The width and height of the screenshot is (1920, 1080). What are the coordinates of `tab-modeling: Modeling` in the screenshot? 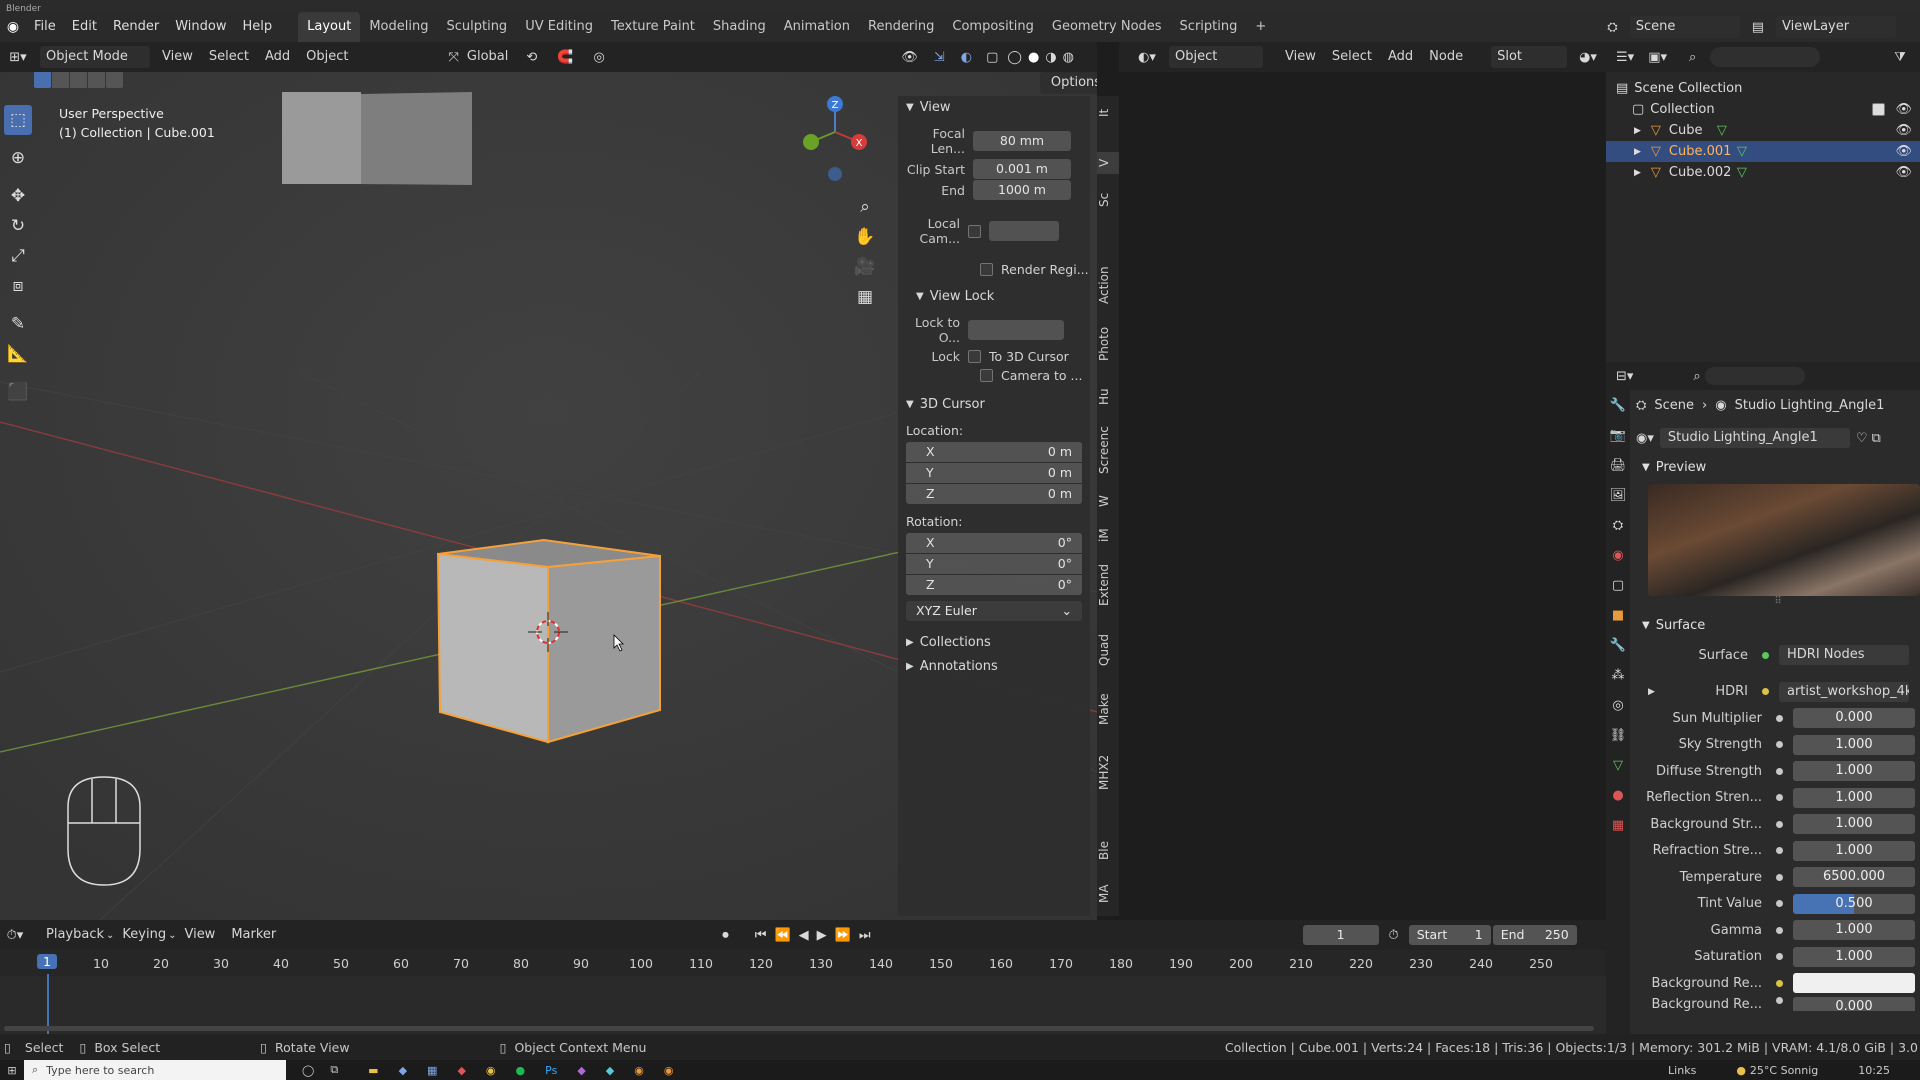 It's located at (398, 27).